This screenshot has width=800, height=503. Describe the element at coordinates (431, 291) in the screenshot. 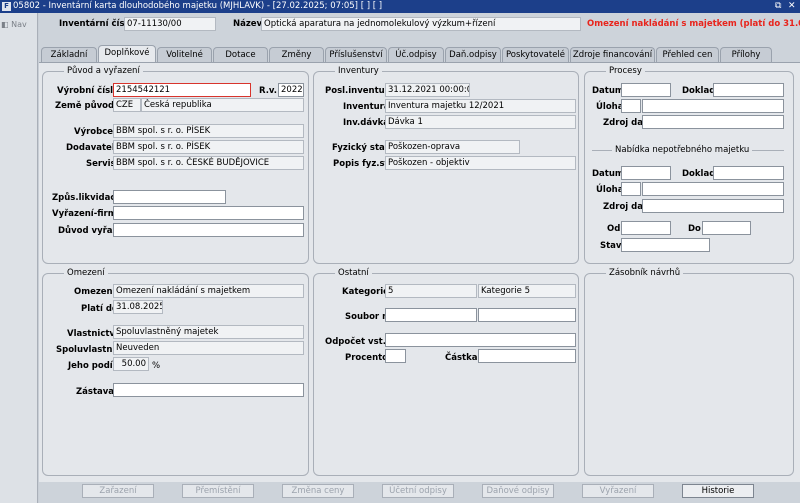

I see `kategorie-code-field: 5` at that location.